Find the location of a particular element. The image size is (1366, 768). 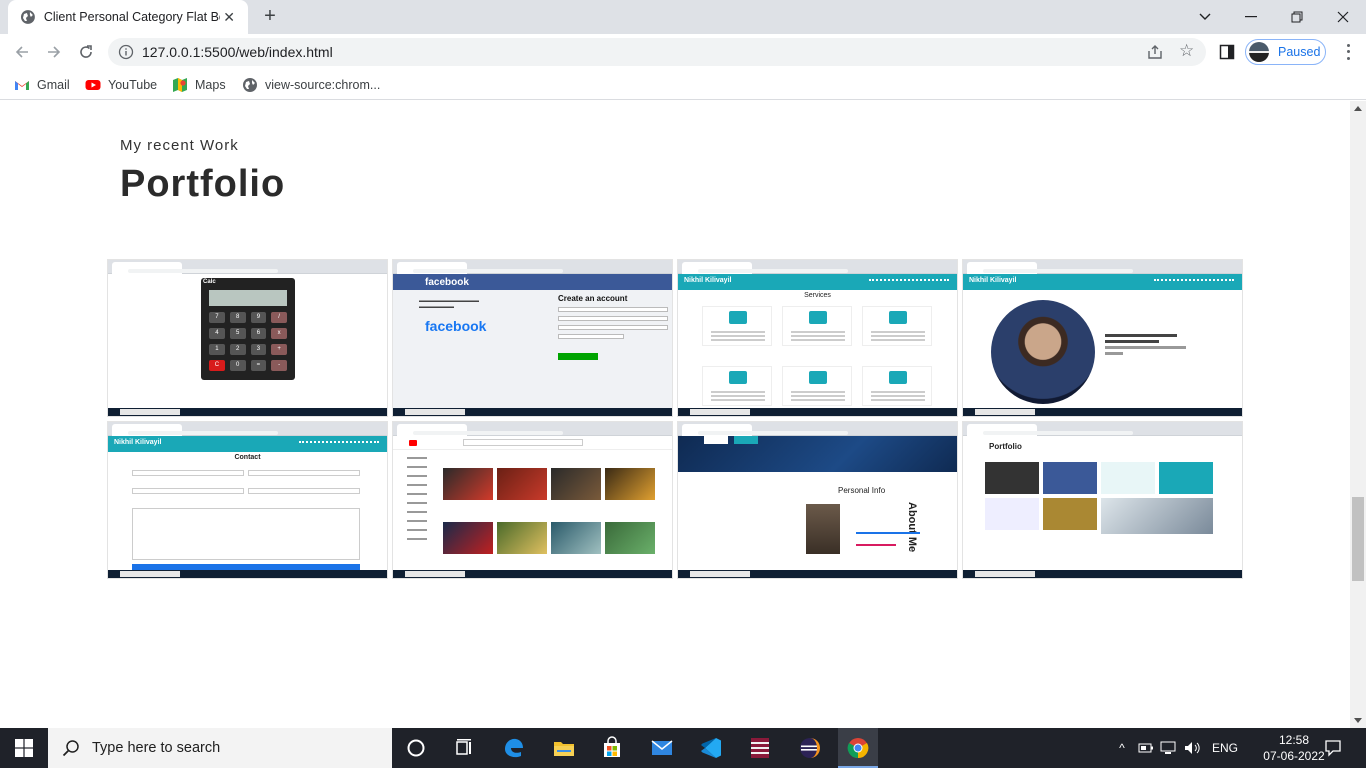

microsoft-store-icon is located at coordinates (612, 748).